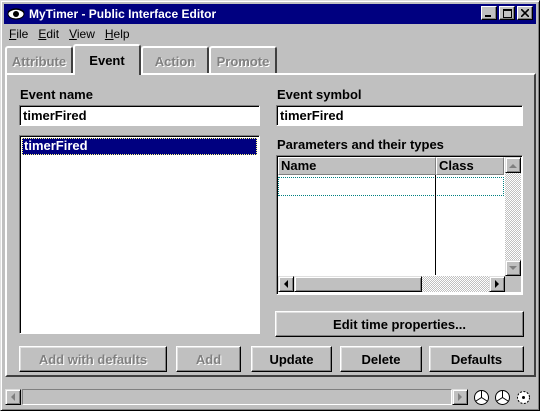 This screenshot has height=411, width=540. What do you see at coordinates (470, 166) in the screenshot?
I see `column-header-class: Class` at bounding box center [470, 166].